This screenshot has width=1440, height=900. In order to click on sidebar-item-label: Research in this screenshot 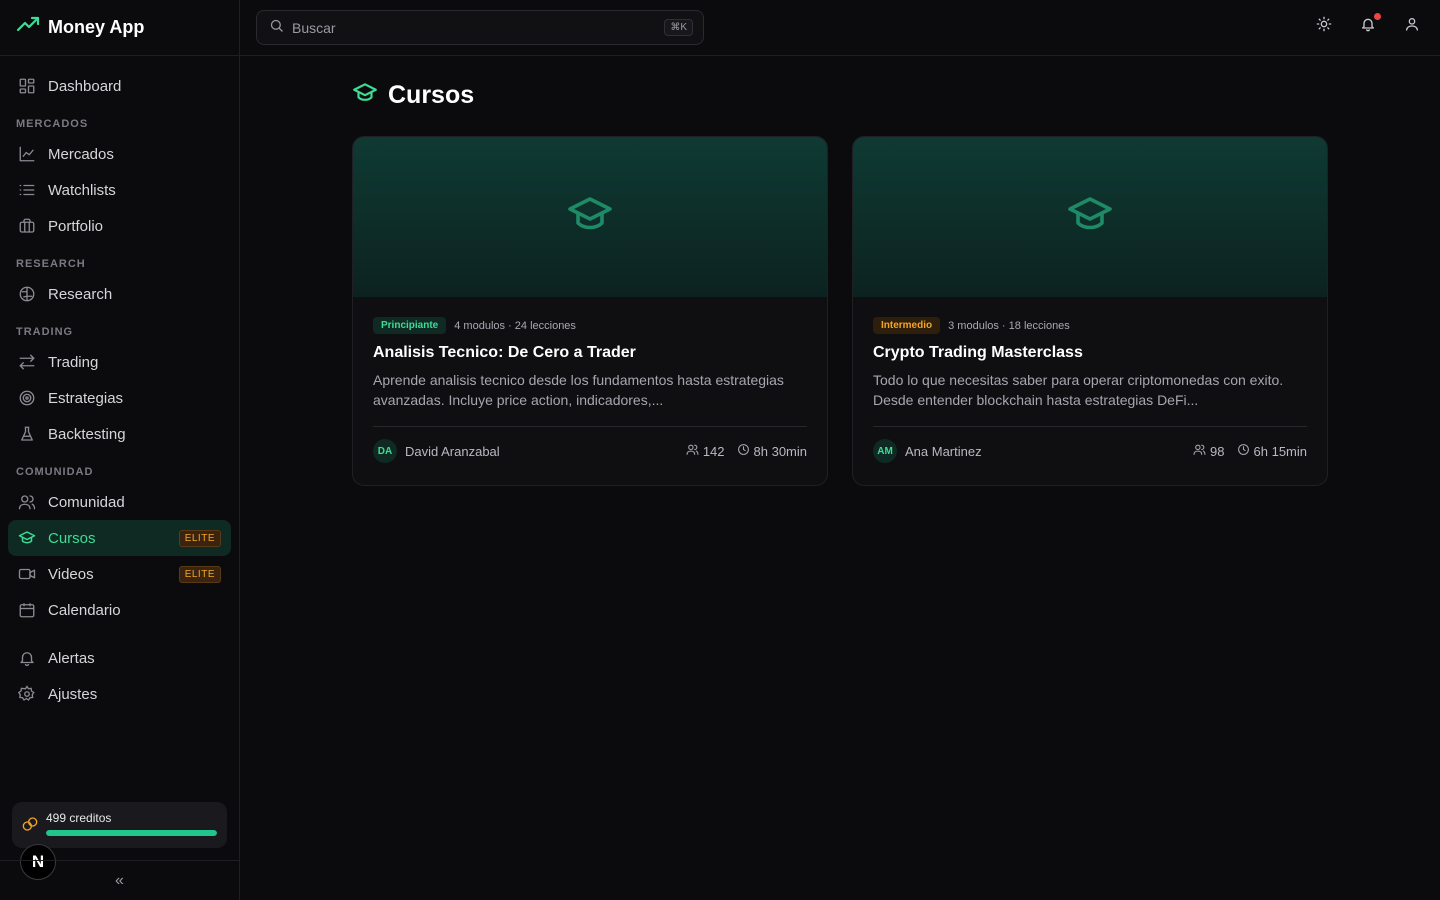, I will do `click(80, 294)`.